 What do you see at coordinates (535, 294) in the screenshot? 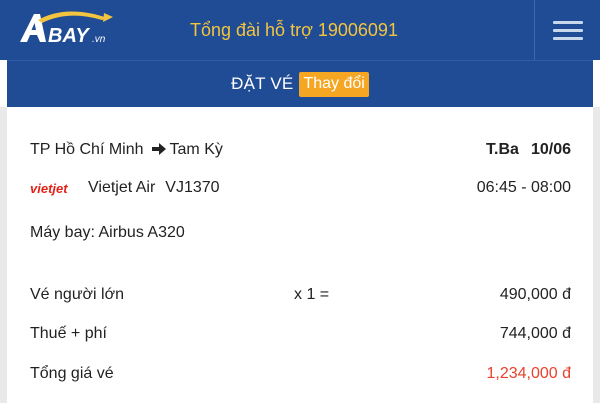
I see `adult-fare-price: 490,000 đ` at bounding box center [535, 294].